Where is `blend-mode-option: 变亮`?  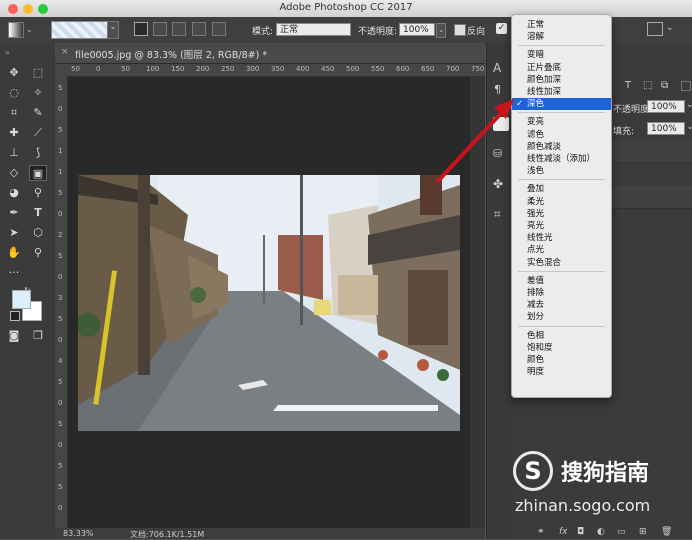 blend-mode-option: 变亮 is located at coordinates (561, 122).